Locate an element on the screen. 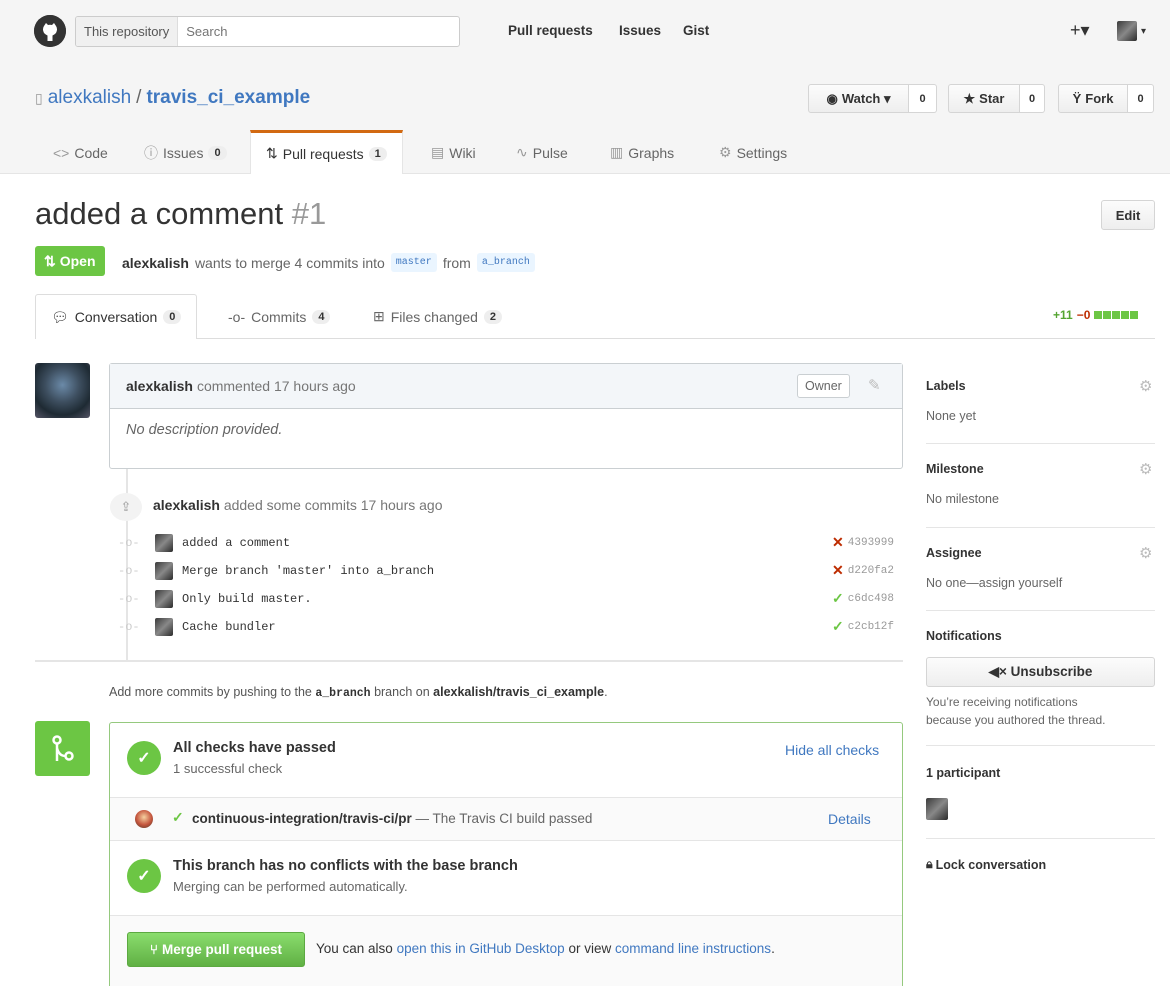 The width and height of the screenshot is (1170, 986). nav-pull-requests: Pull requests is located at coordinates (550, 30).